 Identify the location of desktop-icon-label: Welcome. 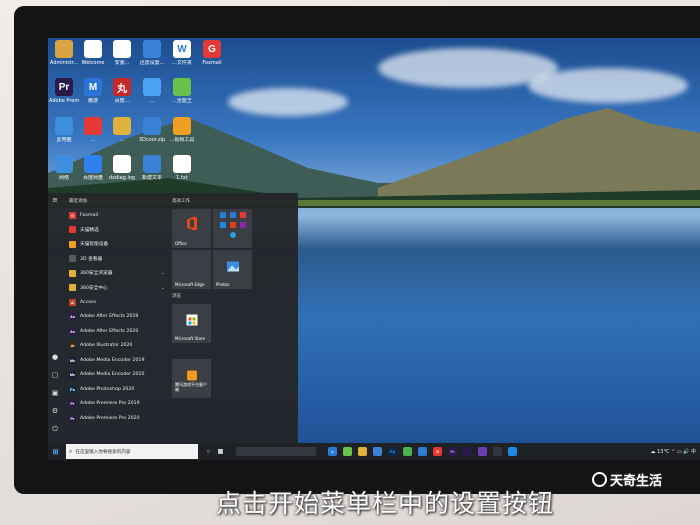
(93, 63).